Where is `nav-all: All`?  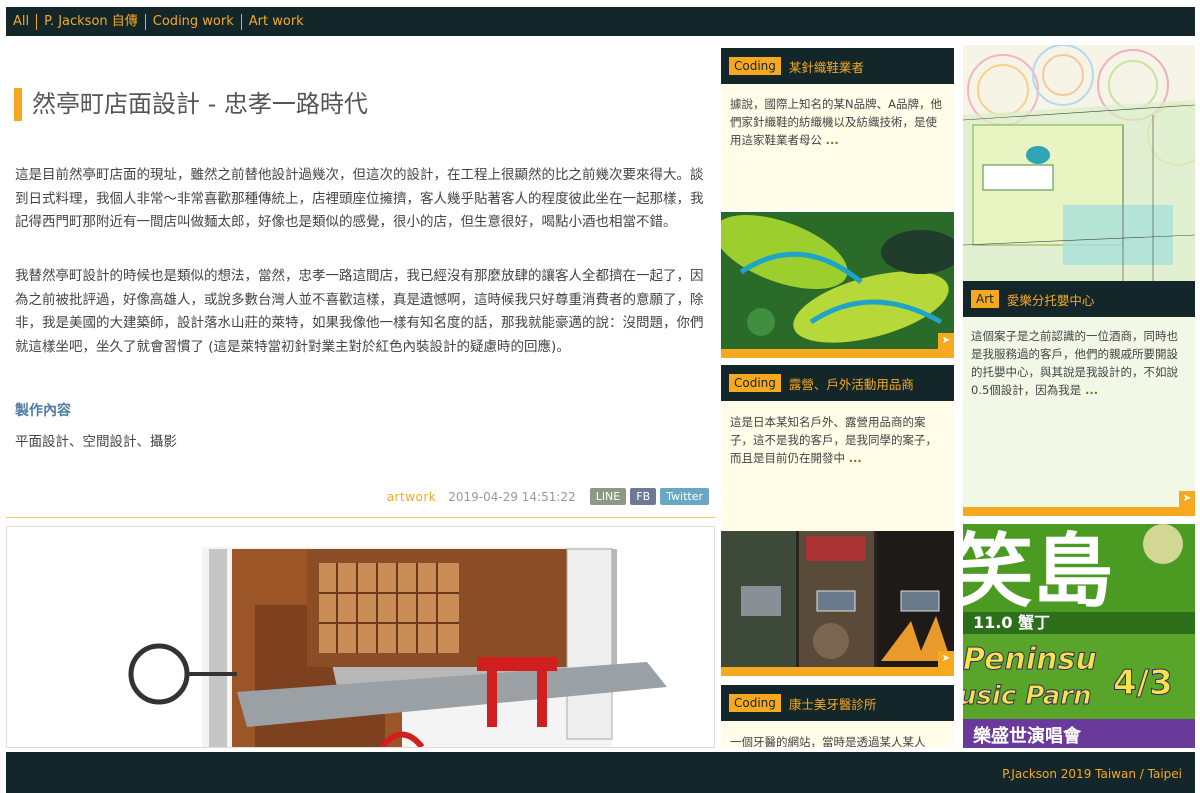 nav-all: All is located at coordinates (22, 21).